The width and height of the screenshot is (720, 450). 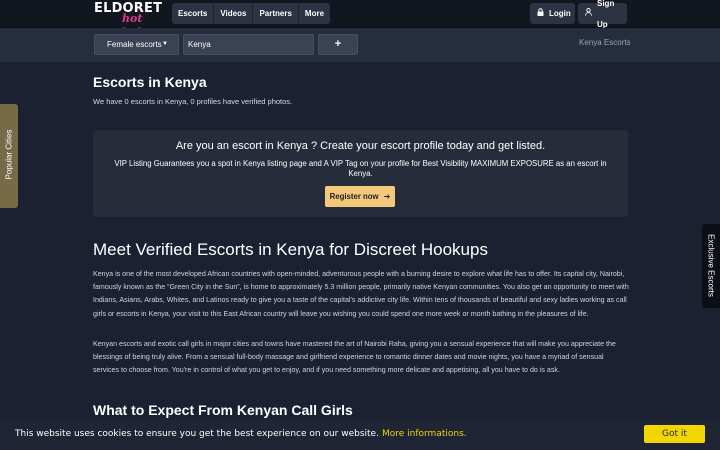 I want to click on popular-cities-tab: Popular Cities, so click(x=9, y=156).